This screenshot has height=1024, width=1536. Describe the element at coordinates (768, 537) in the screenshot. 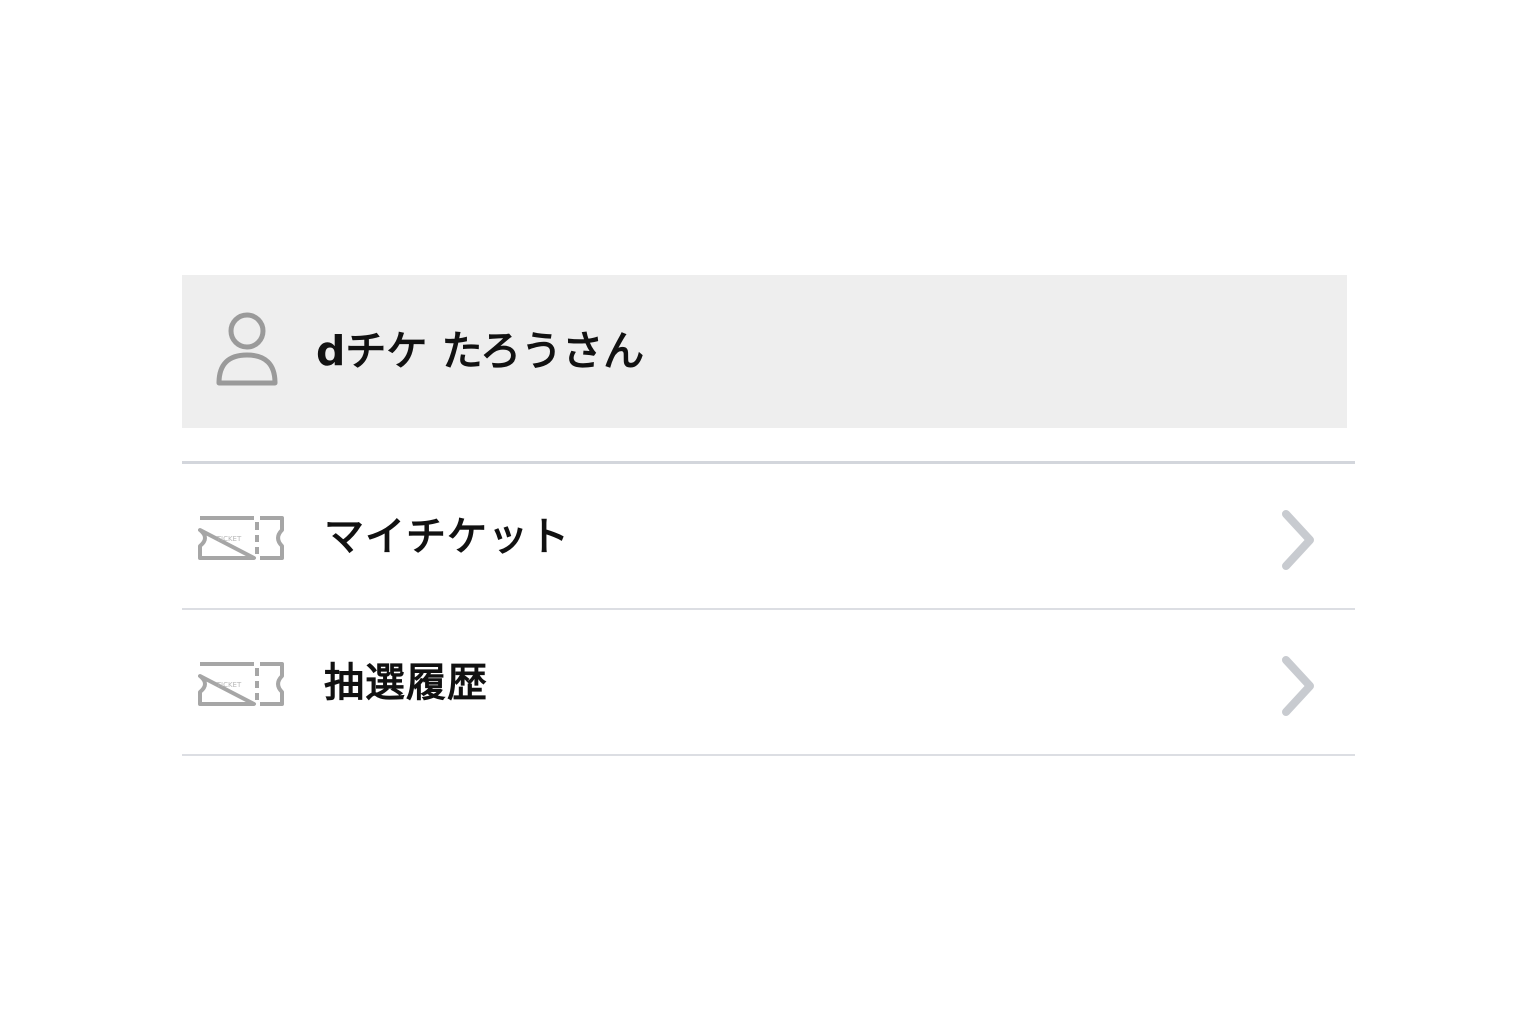

I see `menu-item-my-ticket: TICKET マイチケット` at that location.